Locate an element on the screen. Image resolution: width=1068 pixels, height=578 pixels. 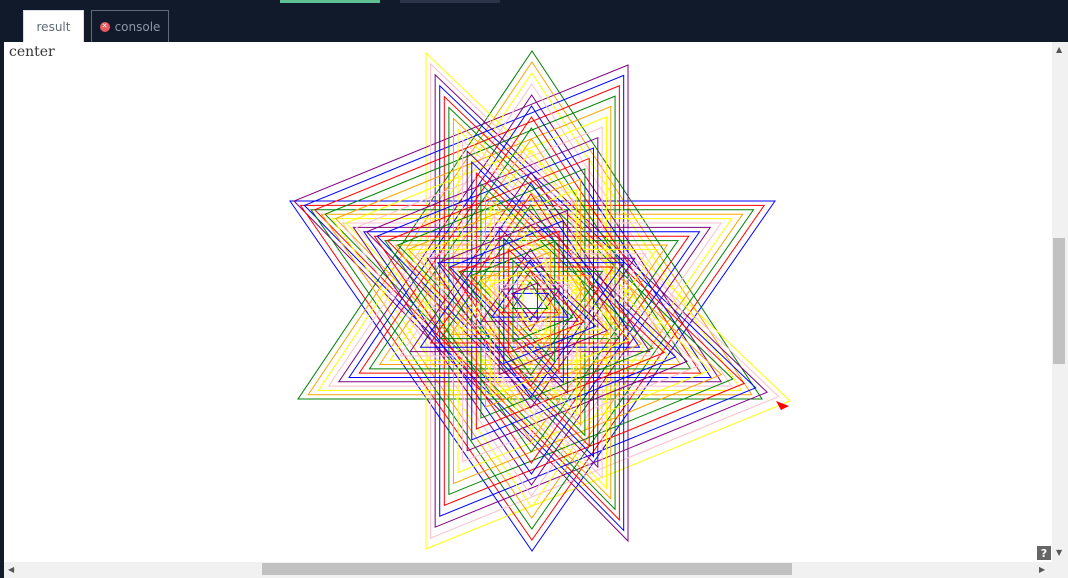
scroll-left-icon: ◀ is located at coordinates (11, 570).